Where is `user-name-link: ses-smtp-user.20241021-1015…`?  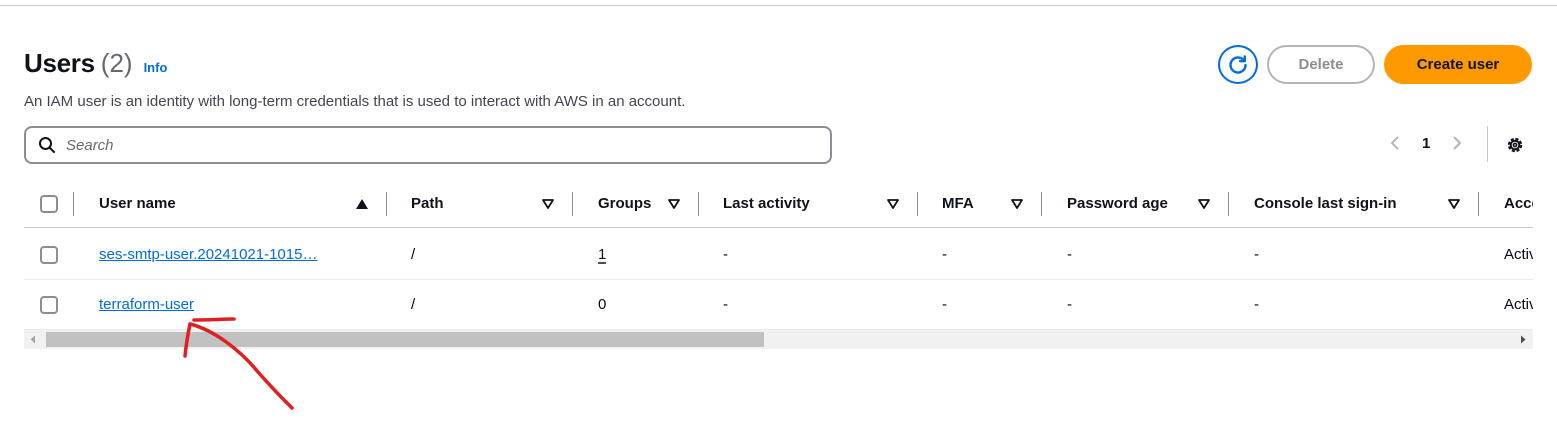 user-name-link: ses-smtp-user.20241021-1015… is located at coordinates (208, 254).